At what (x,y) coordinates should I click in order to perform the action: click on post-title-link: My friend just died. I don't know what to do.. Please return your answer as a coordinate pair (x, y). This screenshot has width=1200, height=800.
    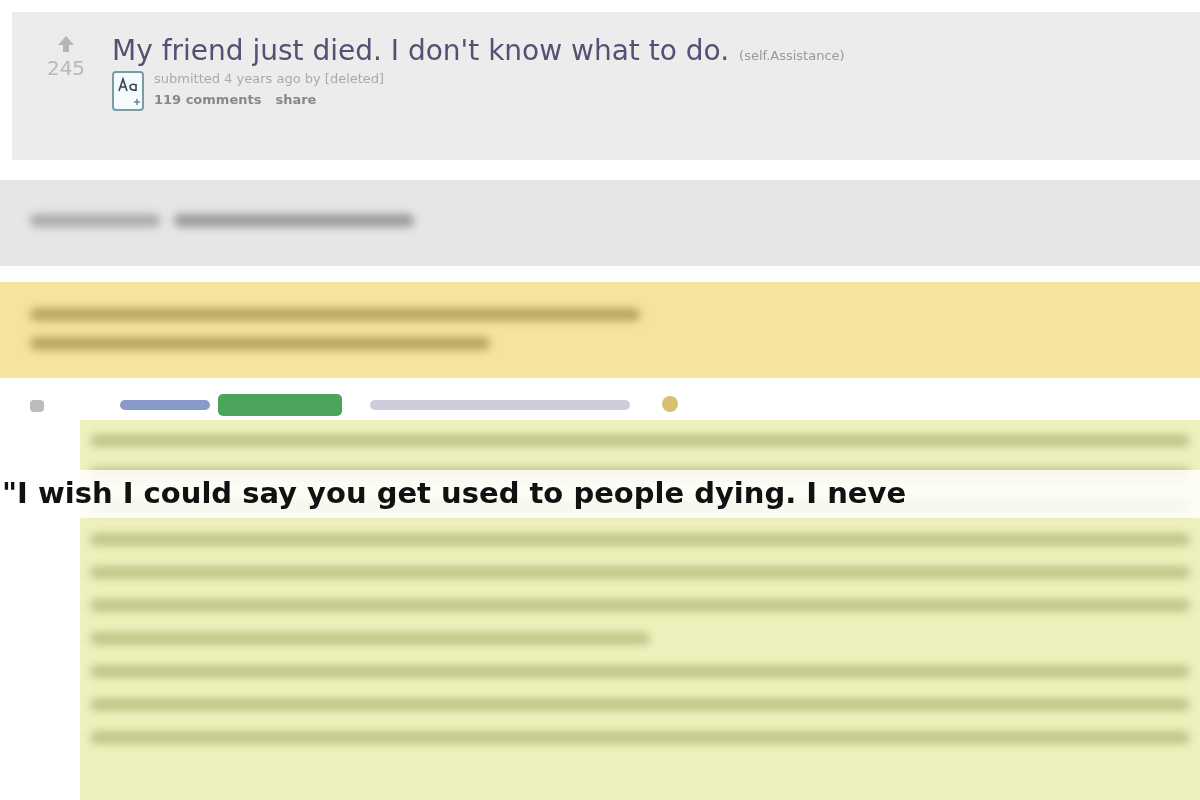
    Looking at the image, I should click on (421, 50).